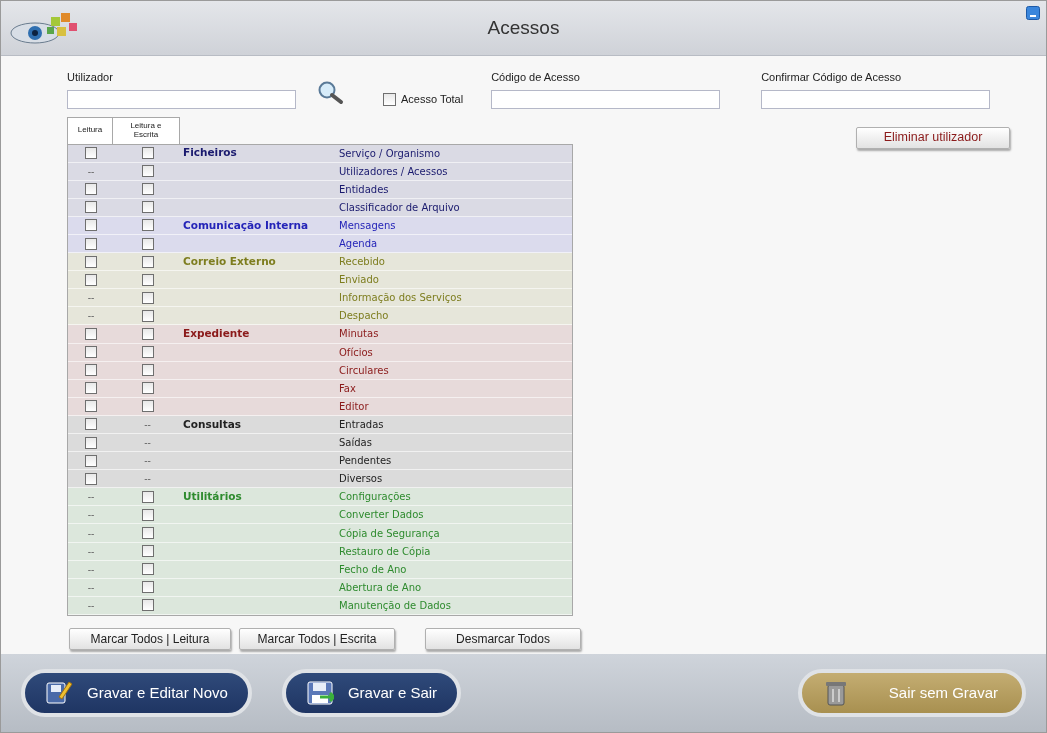  I want to click on permission-item: Fax, so click(347, 388).